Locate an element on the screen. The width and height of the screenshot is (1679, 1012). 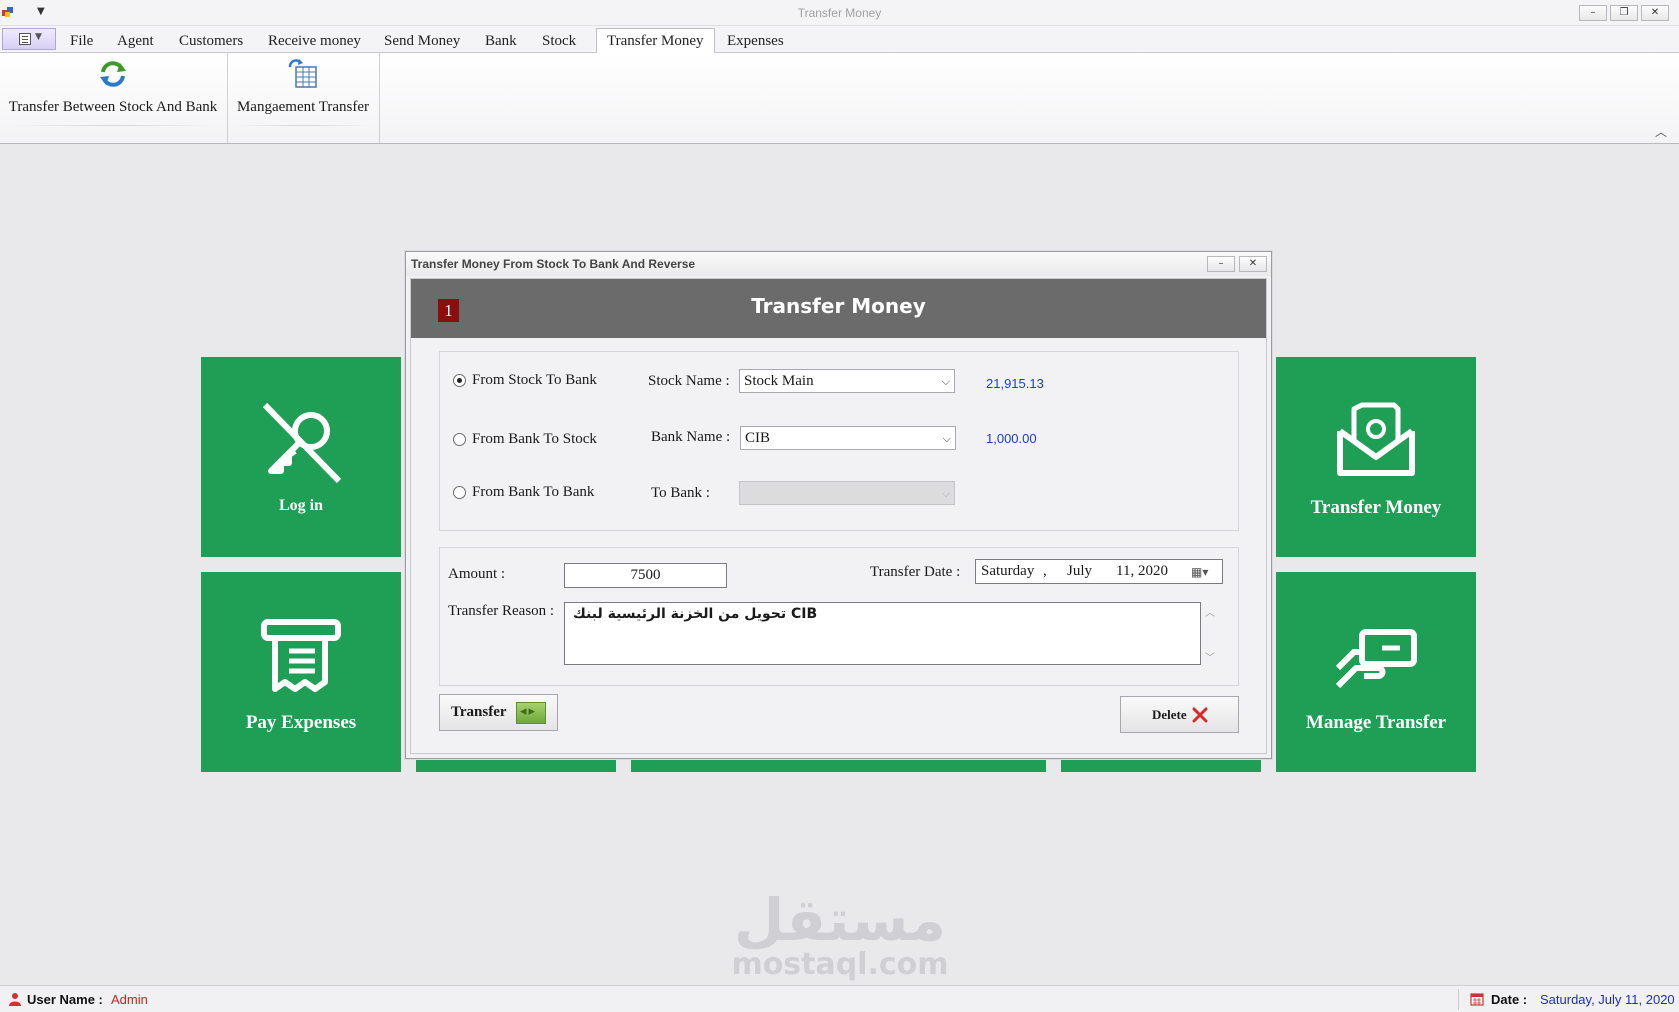
scroll-down-icon: ﹀ is located at coordinates (1210, 656).